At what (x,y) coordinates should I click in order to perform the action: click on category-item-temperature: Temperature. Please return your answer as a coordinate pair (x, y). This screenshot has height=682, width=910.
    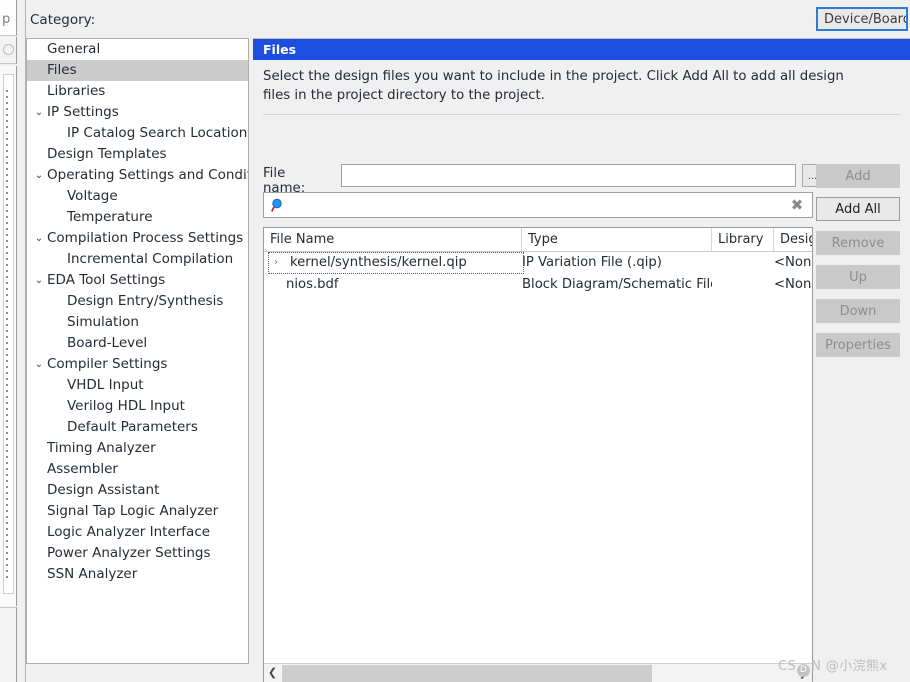
    Looking at the image, I should click on (137, 217).